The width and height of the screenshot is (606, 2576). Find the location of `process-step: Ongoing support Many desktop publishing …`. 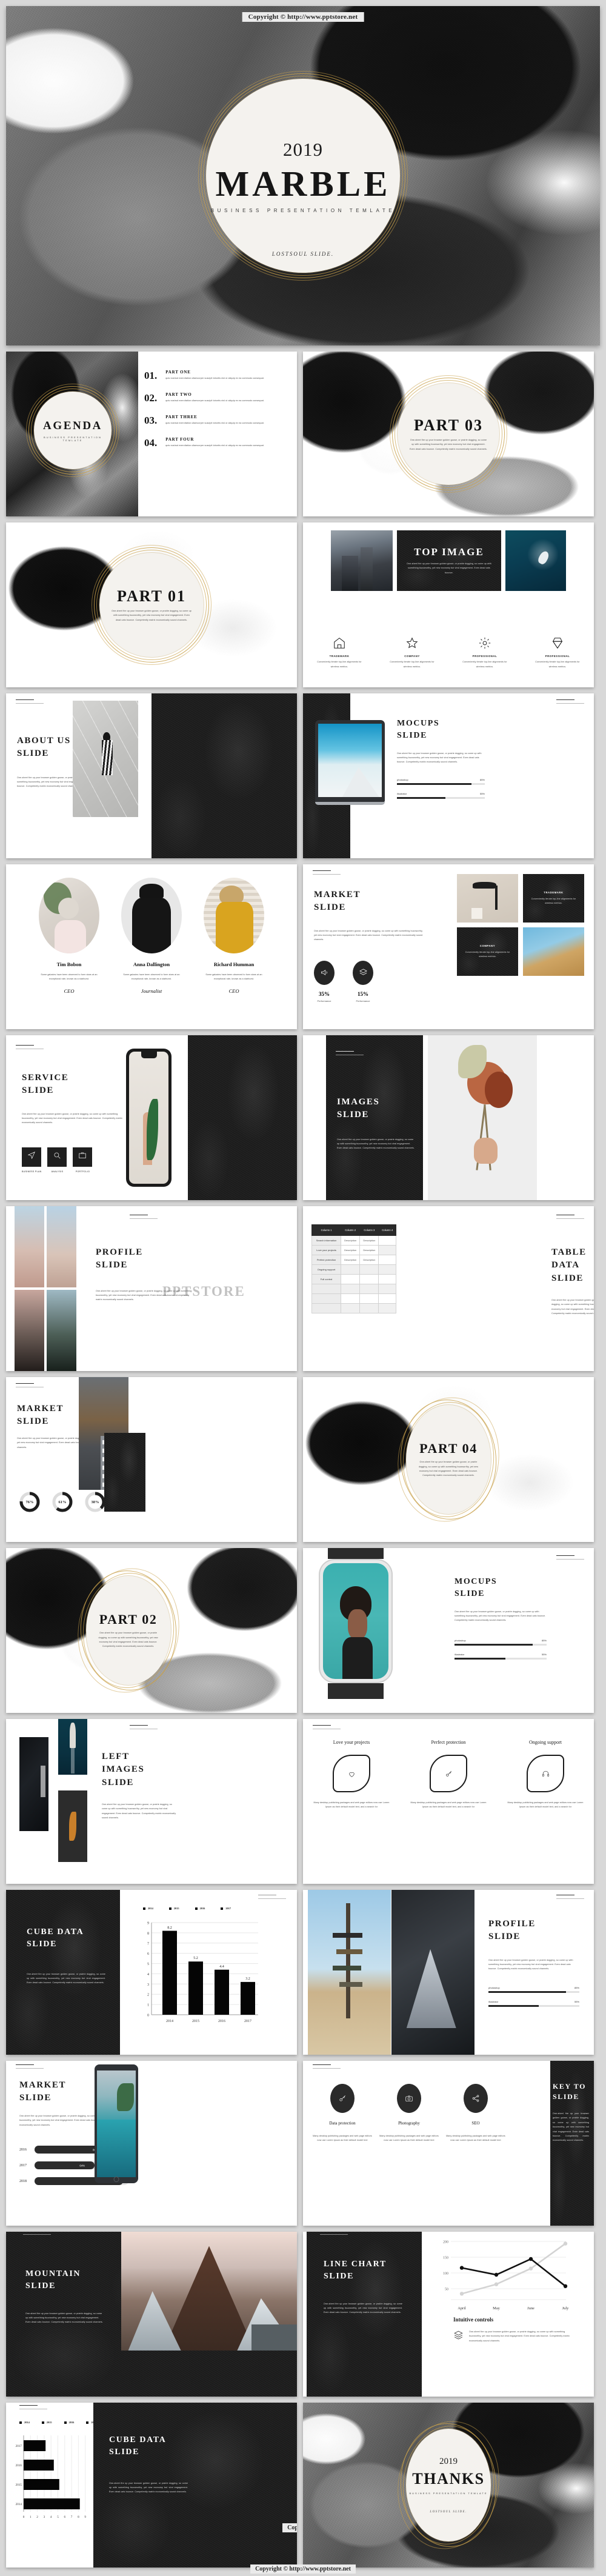

process-step: Ongoing support Many desktop publishing … is located at coordinates (545, 1775).